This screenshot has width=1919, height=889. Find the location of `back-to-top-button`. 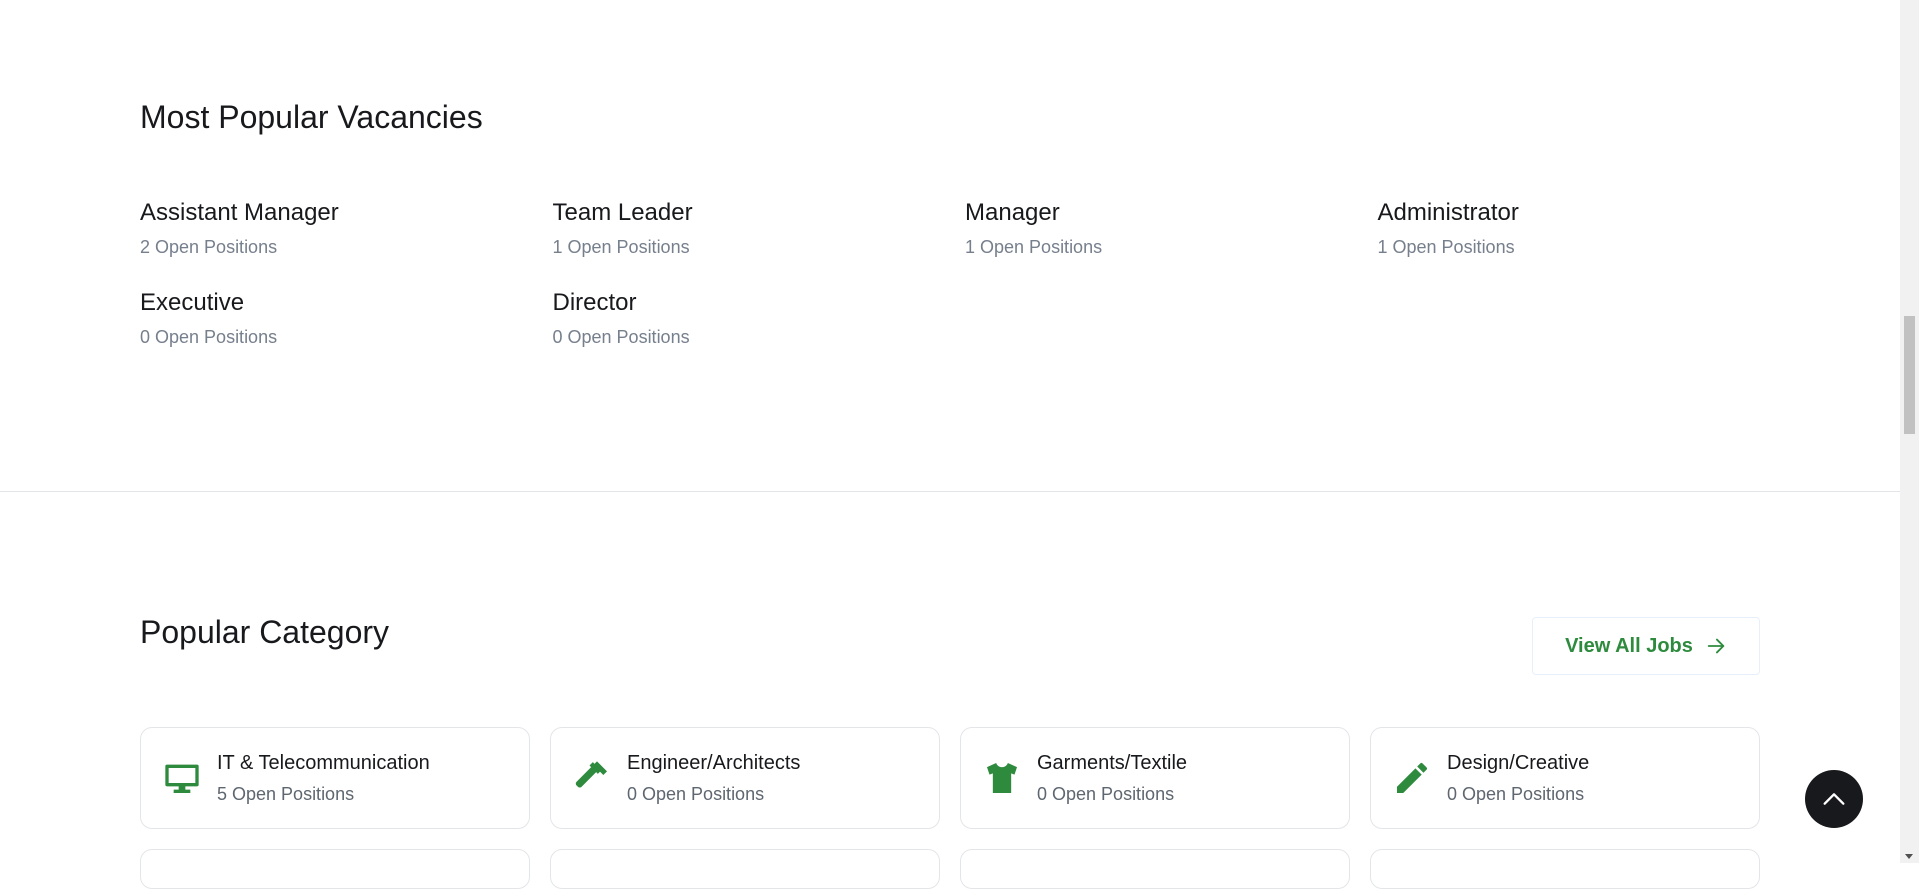

back-to-top-button is located at coordinates (1834, 799).